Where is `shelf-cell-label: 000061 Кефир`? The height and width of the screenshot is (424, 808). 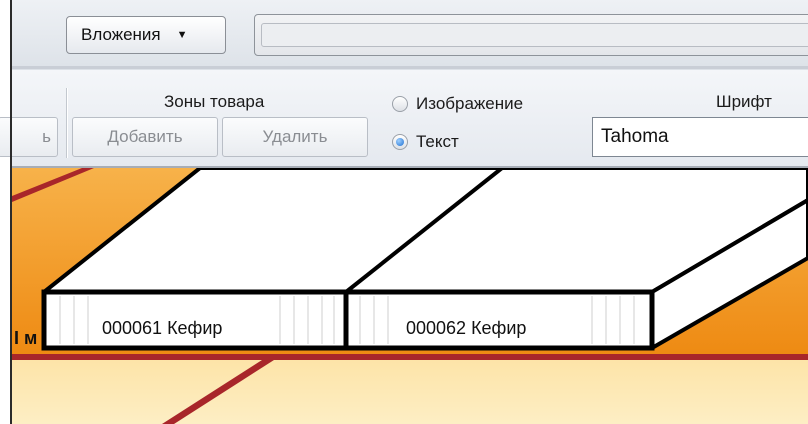 shelf-cell-label: 000061 Кефир is located at coordinates (162, 328).